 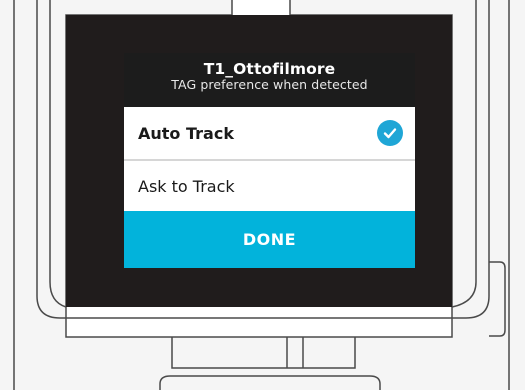 What do you see at coordinates (186, 133) in the screenshot?
I see `option-label: Auto Track` at bounding box center [186, 133].